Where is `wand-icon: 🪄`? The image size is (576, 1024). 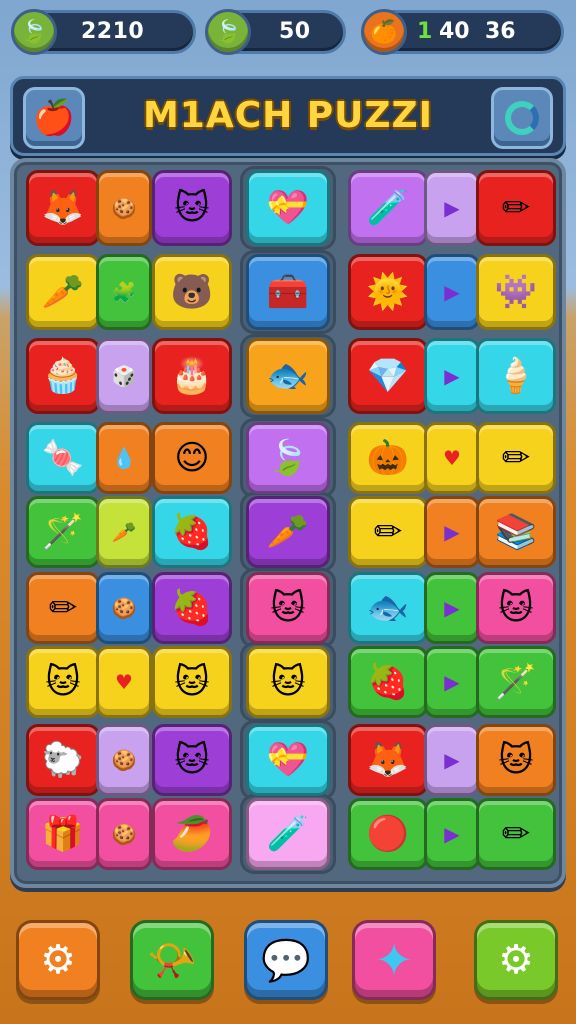
wand-icon: 🪄 is located at coordinates (516, 682).